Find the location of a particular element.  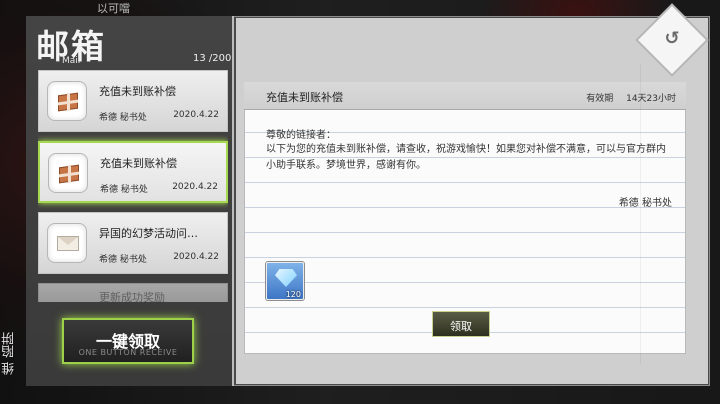

receive-all-sublabel: ONE BUTTON RECEIVE is located at coordinates (128, 352).